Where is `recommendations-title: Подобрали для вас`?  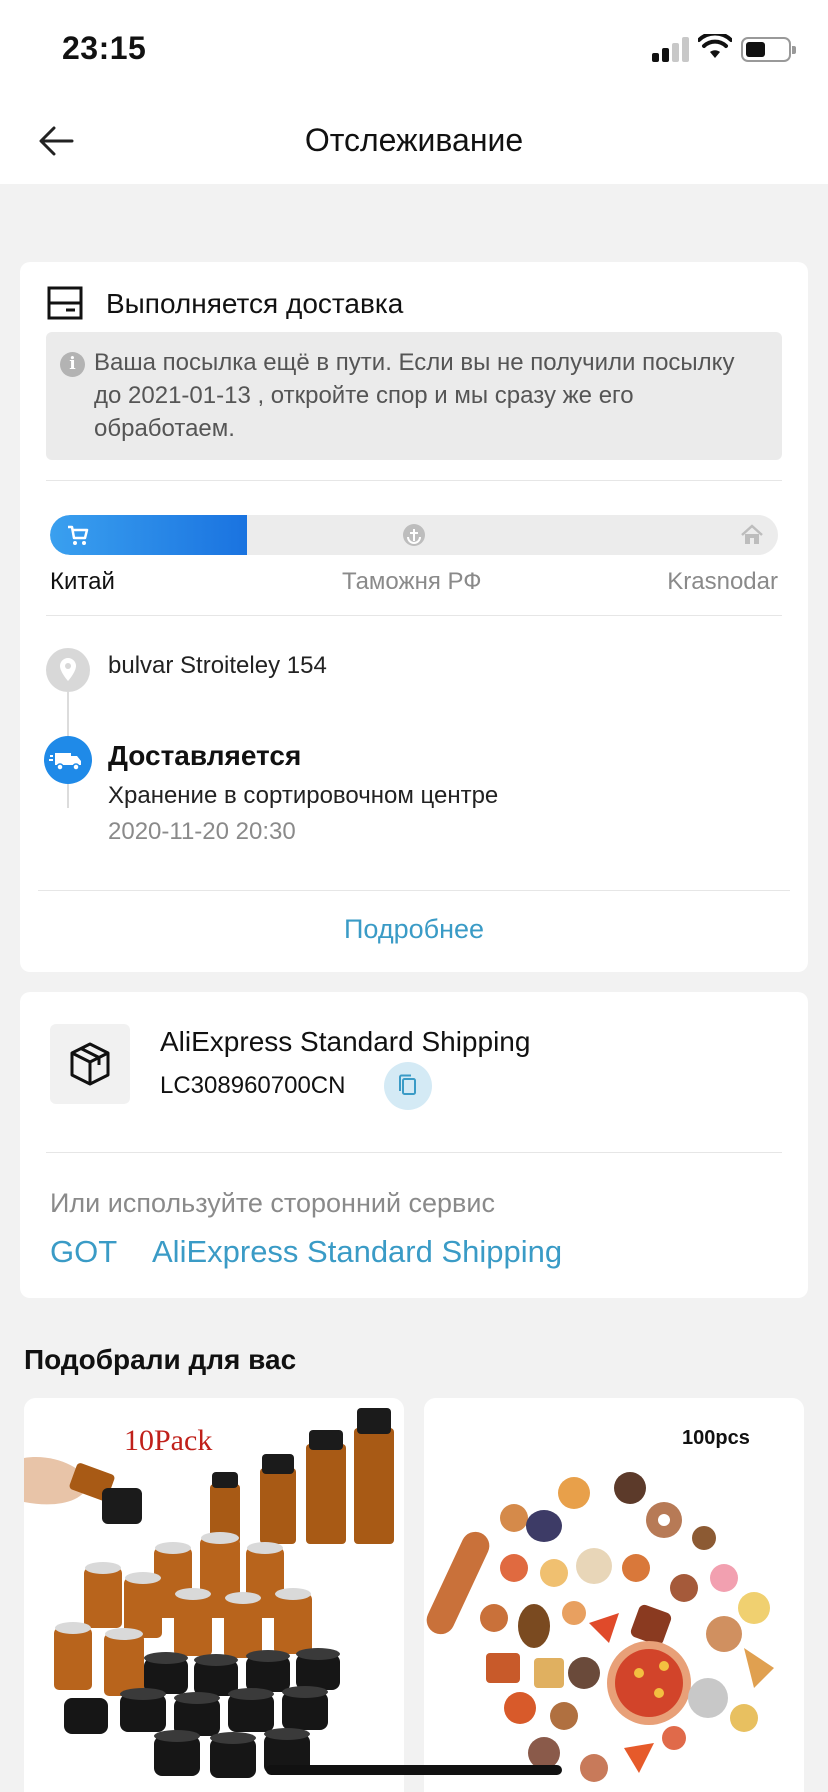
recommendations-title: Подобрали для вас is located at coordinates (160, 1359).